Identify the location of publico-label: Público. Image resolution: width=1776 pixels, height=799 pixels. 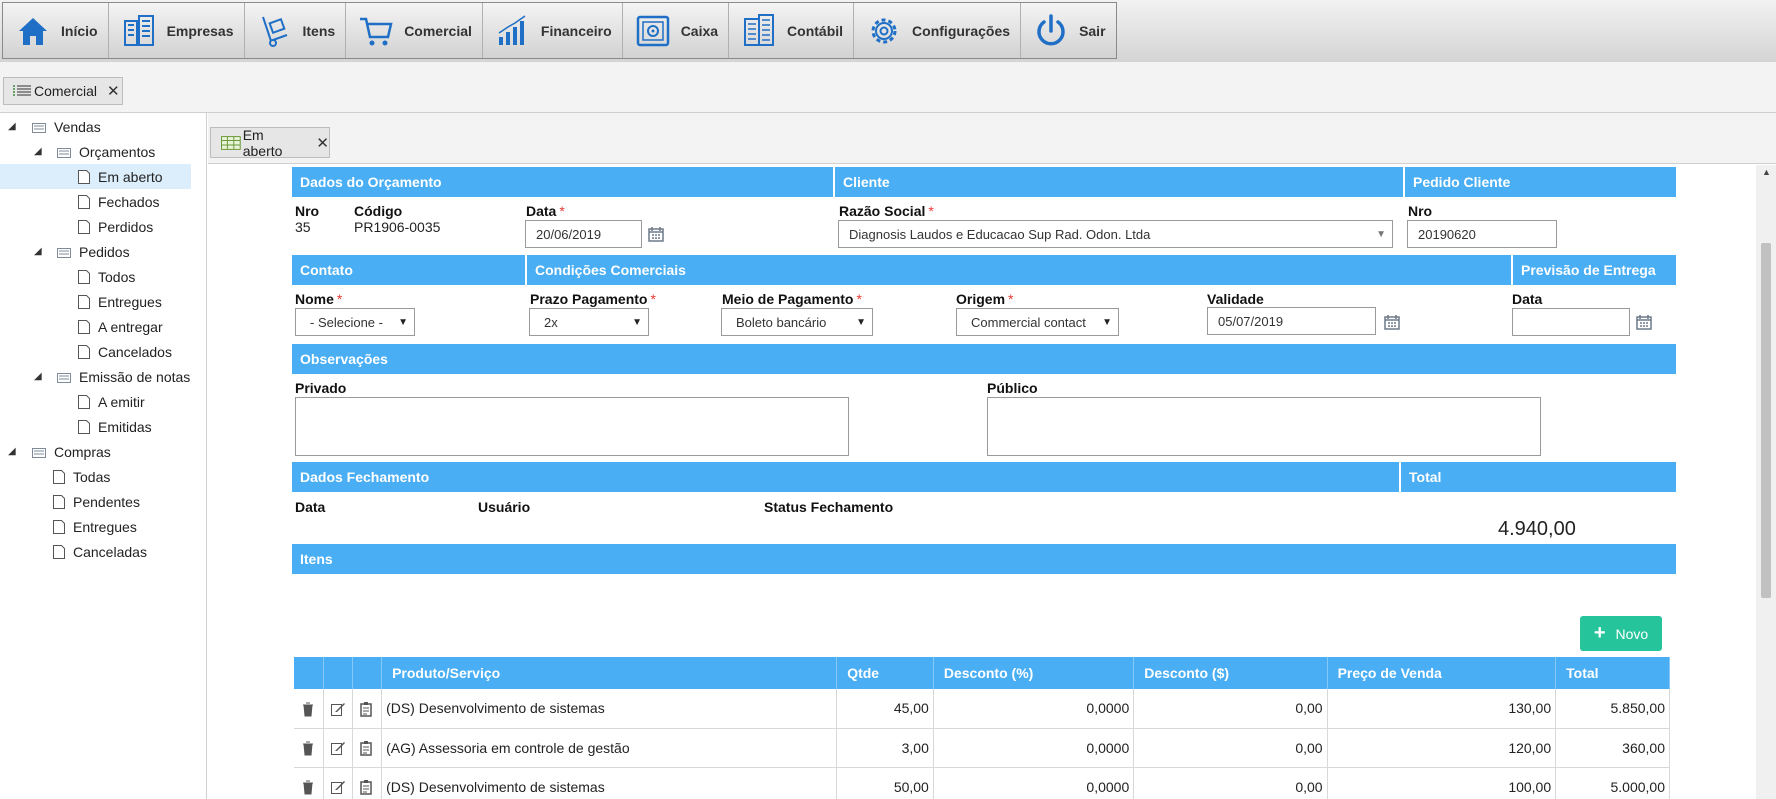
(1012, 388).